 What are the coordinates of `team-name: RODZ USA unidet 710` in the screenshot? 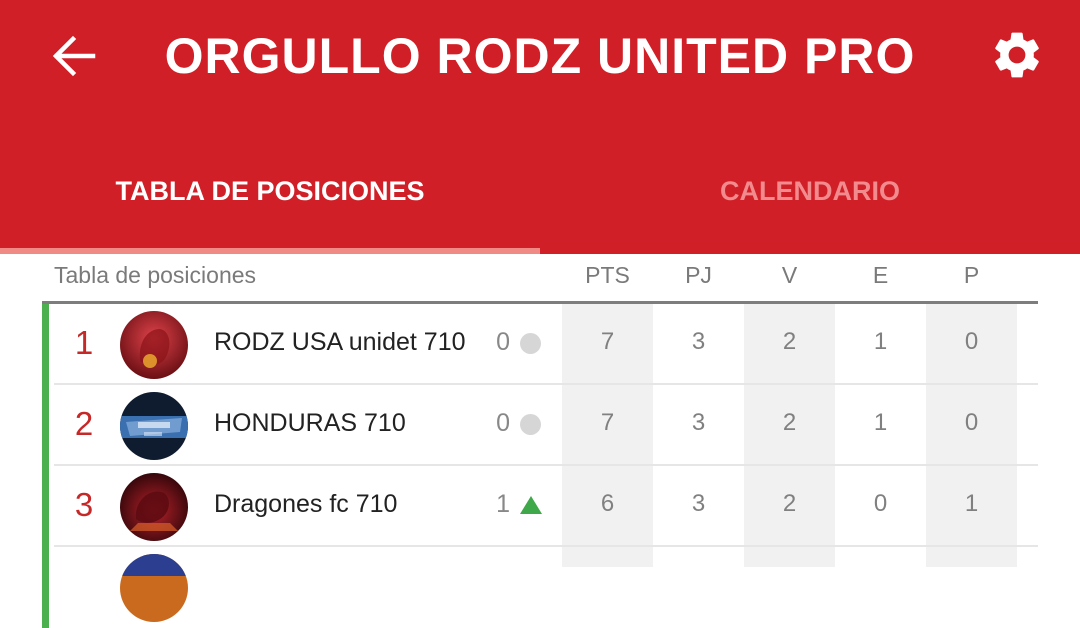 It's located at (340, 342).